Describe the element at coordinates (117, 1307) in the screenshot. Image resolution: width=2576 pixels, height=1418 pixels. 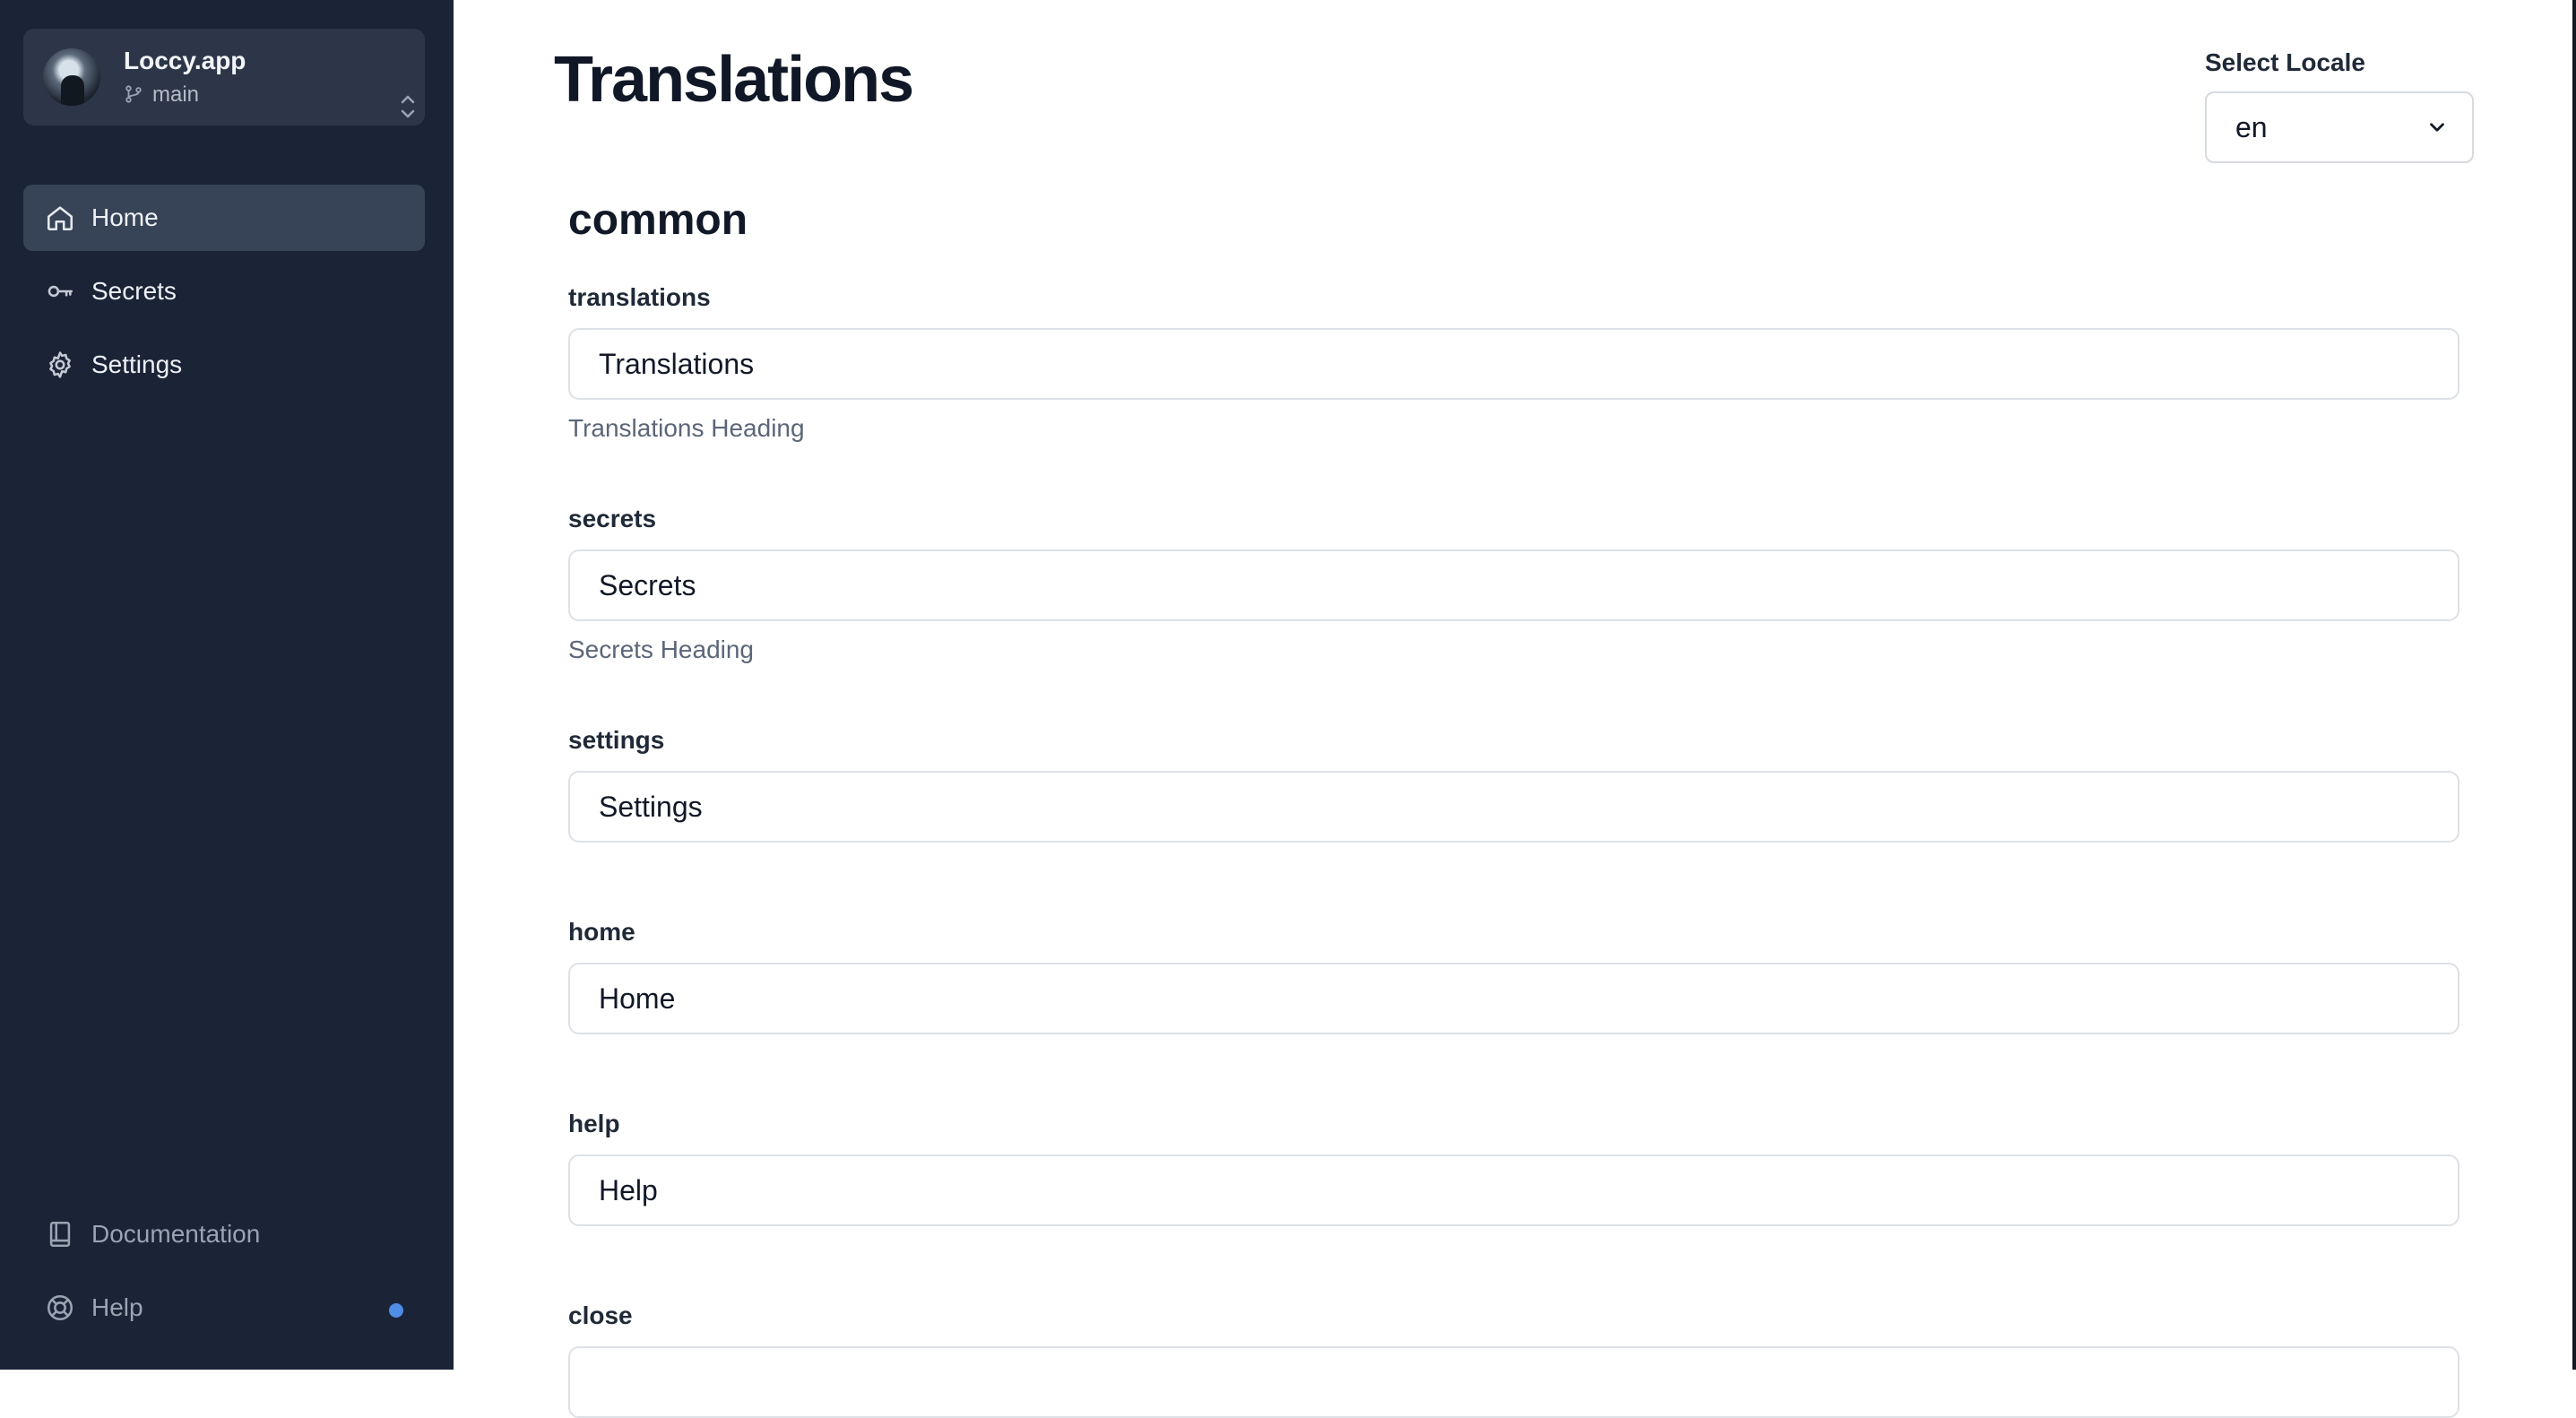
I see `sidebar-item-label: Help` at that location.